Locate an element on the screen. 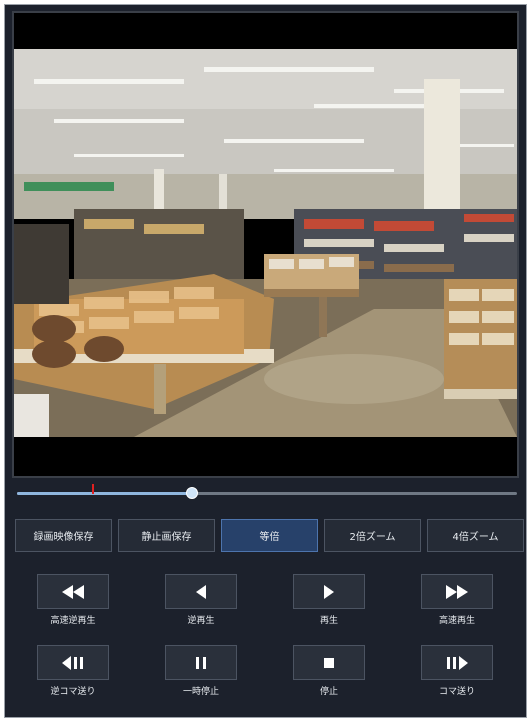 Image resolution: width=531 pixels, height=722 pixels. zoom-1x-button: 等倍 is located at coordinates (269, 535).